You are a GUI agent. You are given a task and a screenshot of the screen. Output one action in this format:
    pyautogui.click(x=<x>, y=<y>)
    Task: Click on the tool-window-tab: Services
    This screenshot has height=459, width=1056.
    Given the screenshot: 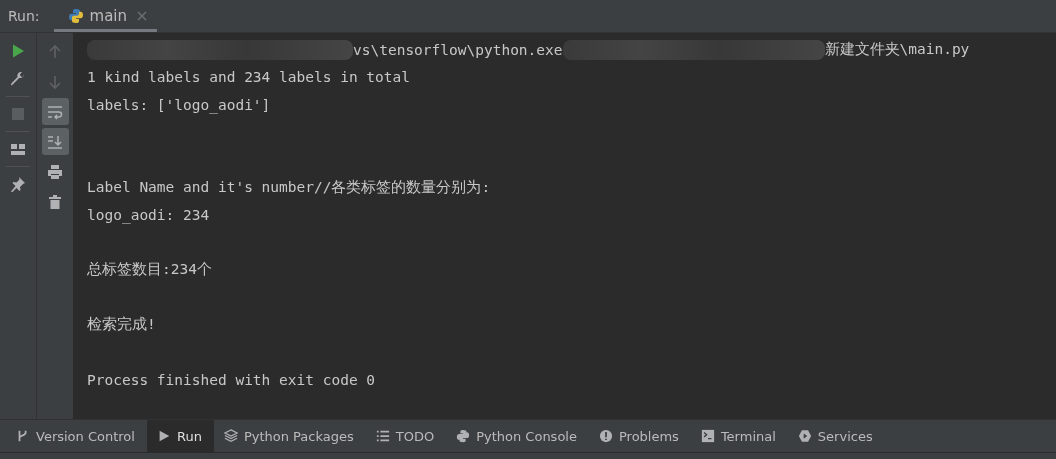 What is the action you would take?
    pyautogui.click(x=836, y=436)
    